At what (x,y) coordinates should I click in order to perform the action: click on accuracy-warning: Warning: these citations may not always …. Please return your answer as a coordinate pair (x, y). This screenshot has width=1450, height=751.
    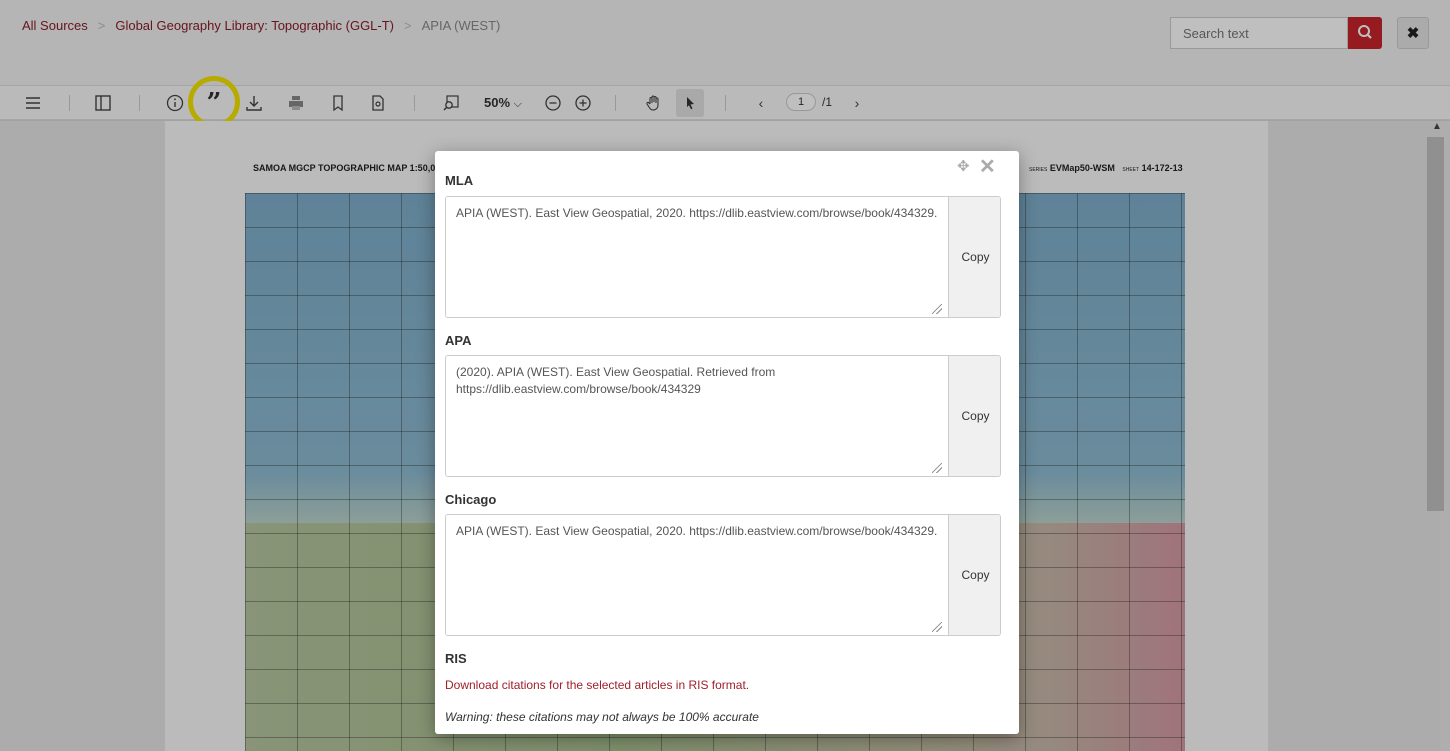
    Looking at the image, I should click on (602, 717).